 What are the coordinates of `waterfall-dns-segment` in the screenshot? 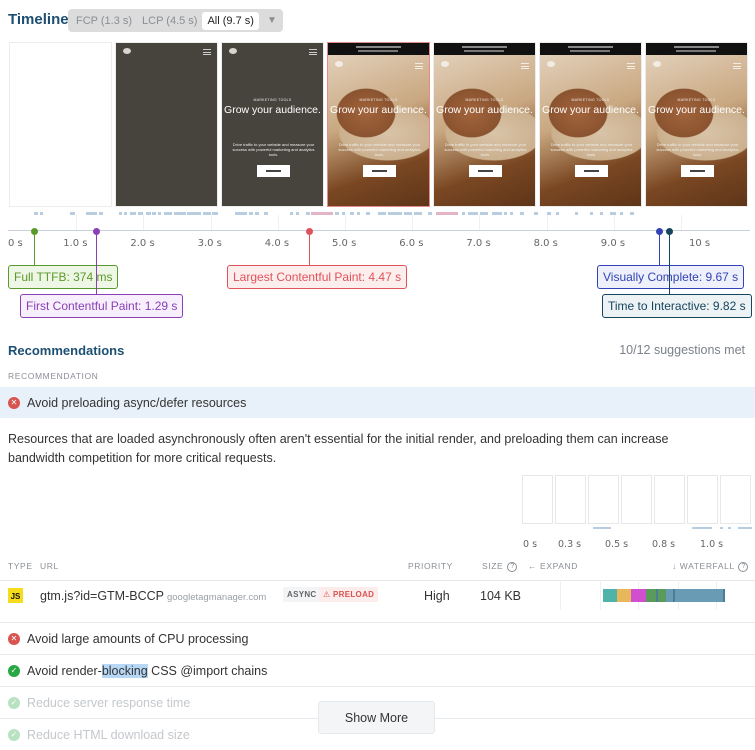 It's located at (610, 595).